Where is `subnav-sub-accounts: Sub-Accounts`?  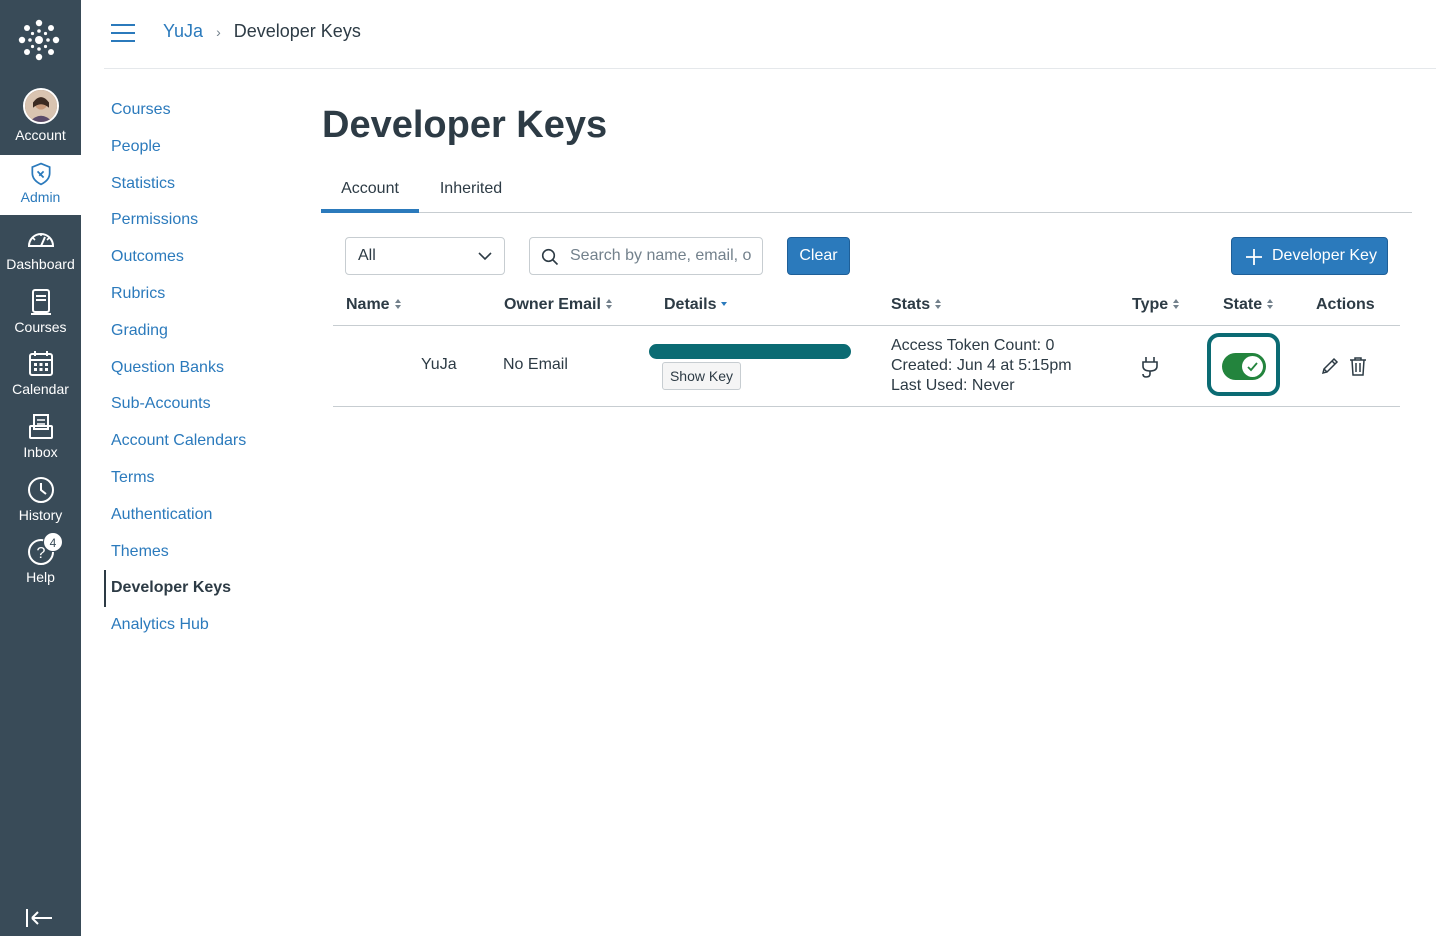
subnav-sub-accounts: Sub-Accounts is located at coordinates (204, 404).